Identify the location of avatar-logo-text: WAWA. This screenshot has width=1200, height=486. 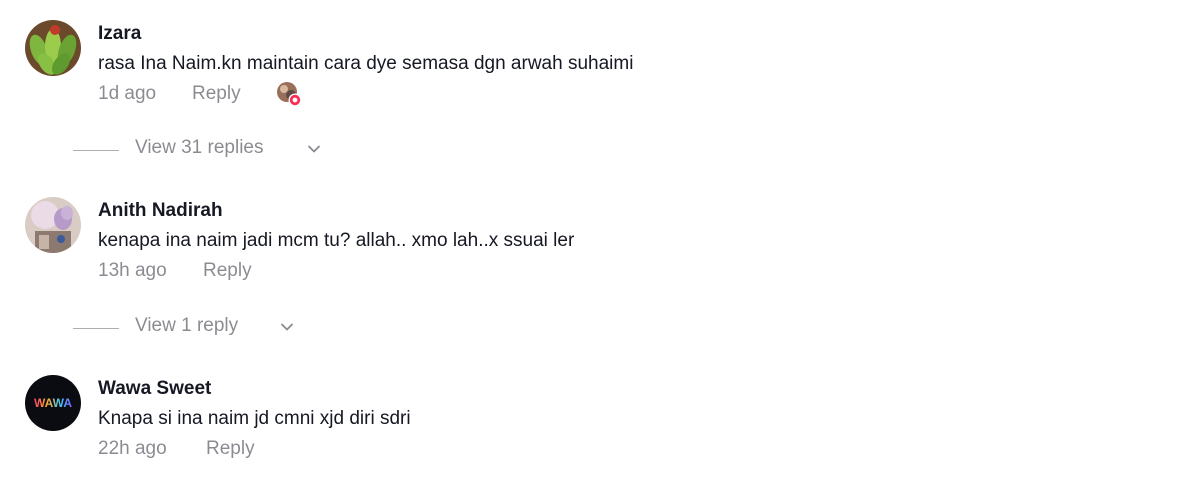
(53, 403).